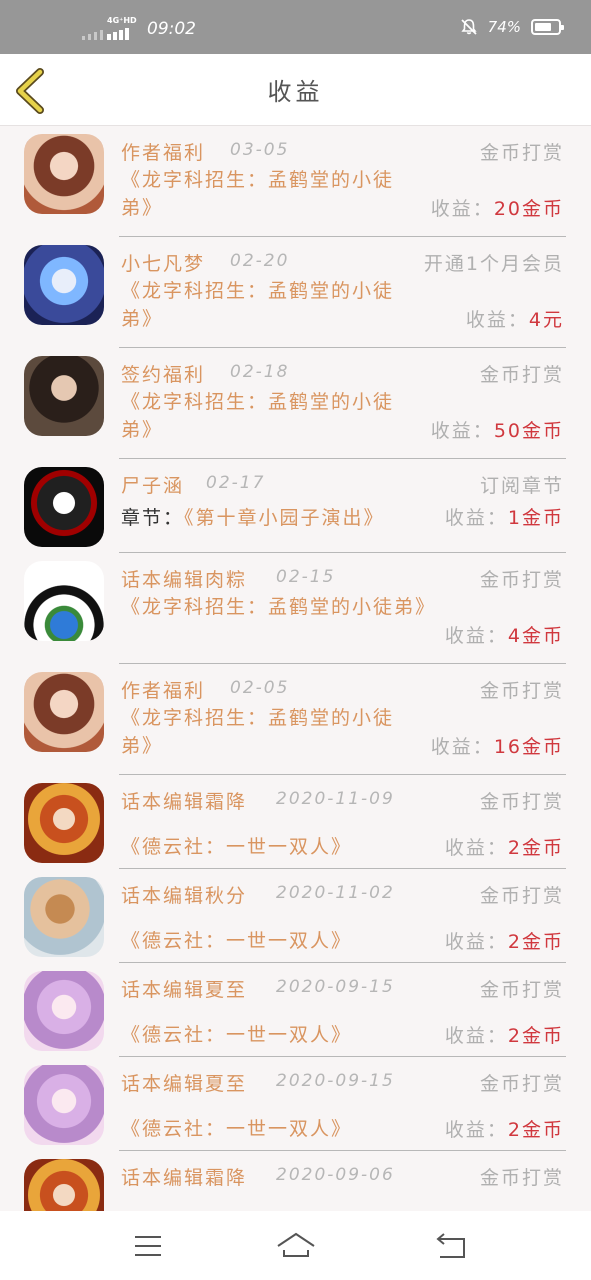 The height and width of the screenshot is (1280, 591). What do you see at coordinates (295, 403) in the screenshot?
I see `list-item: 签约福利 02-18 金币打赏 《龙字科招生：孟鹤堂的小徒弟》 收益：50金币` at bounding box center [295, 403].